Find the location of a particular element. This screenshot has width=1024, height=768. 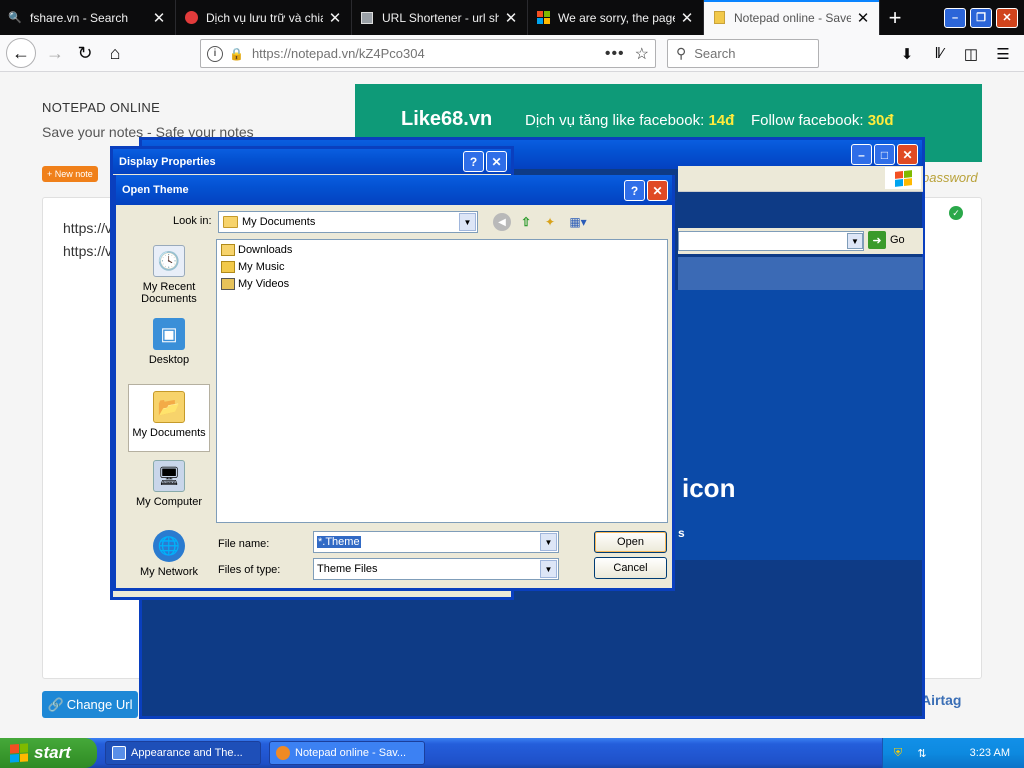

menu-icon: ☰ is located at coordinates (1003, 54).